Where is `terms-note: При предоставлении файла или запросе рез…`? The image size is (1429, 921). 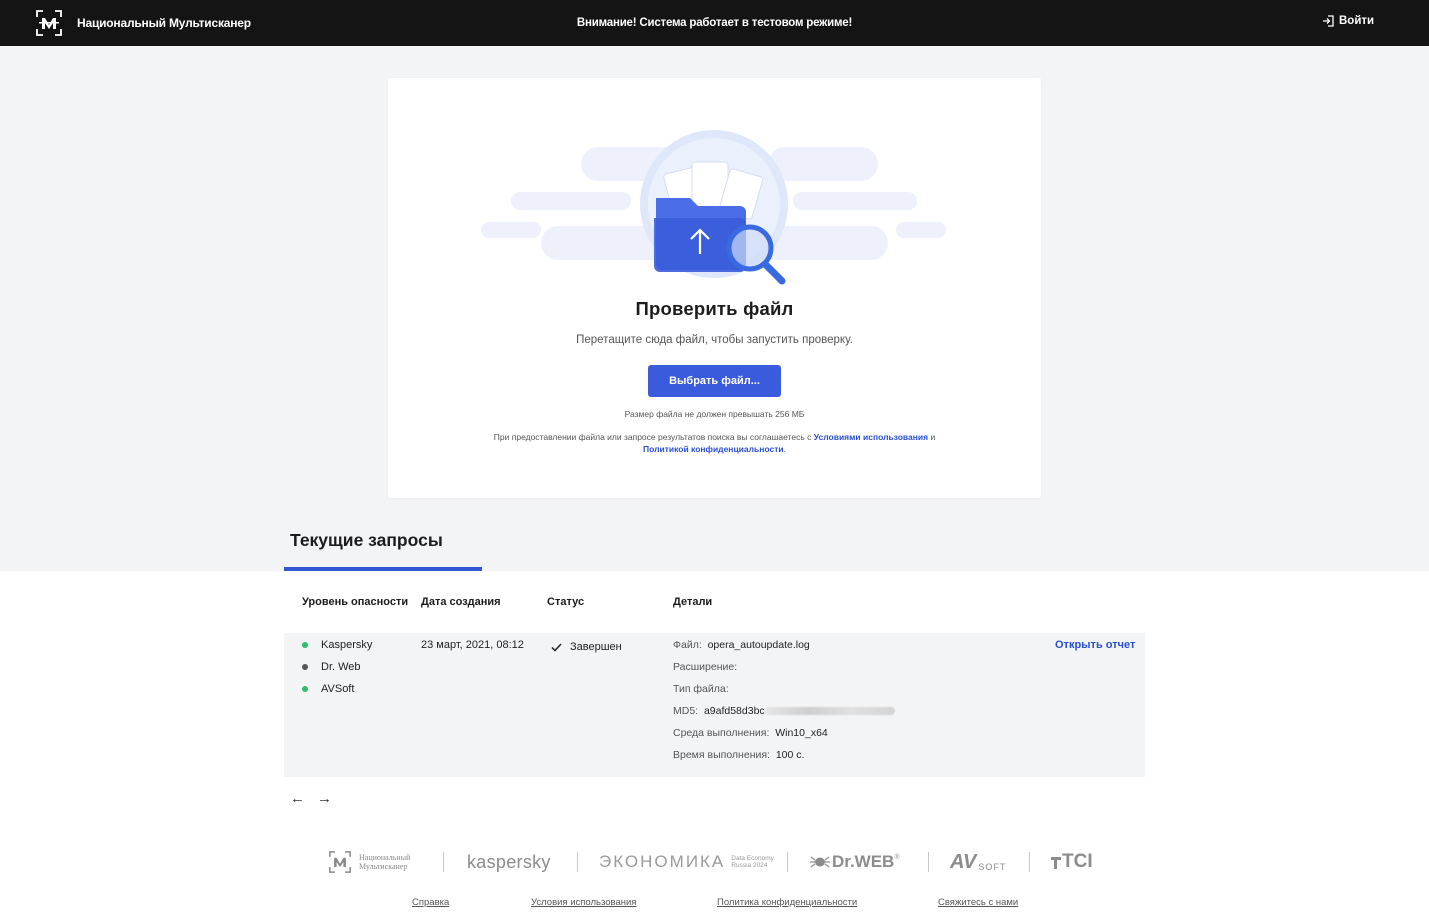
terms-note: При предоставлении файла или запросе рез… is located at coordinates (714, 443).